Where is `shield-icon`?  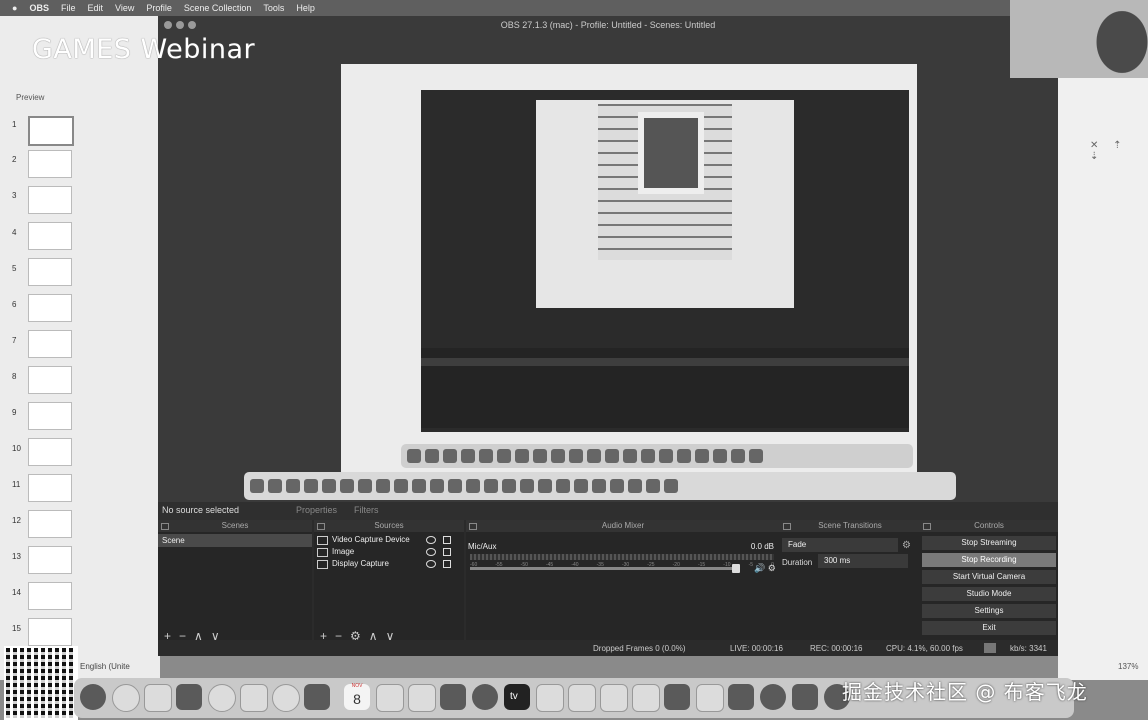 shield-icon is located at coordinates (741, 697).